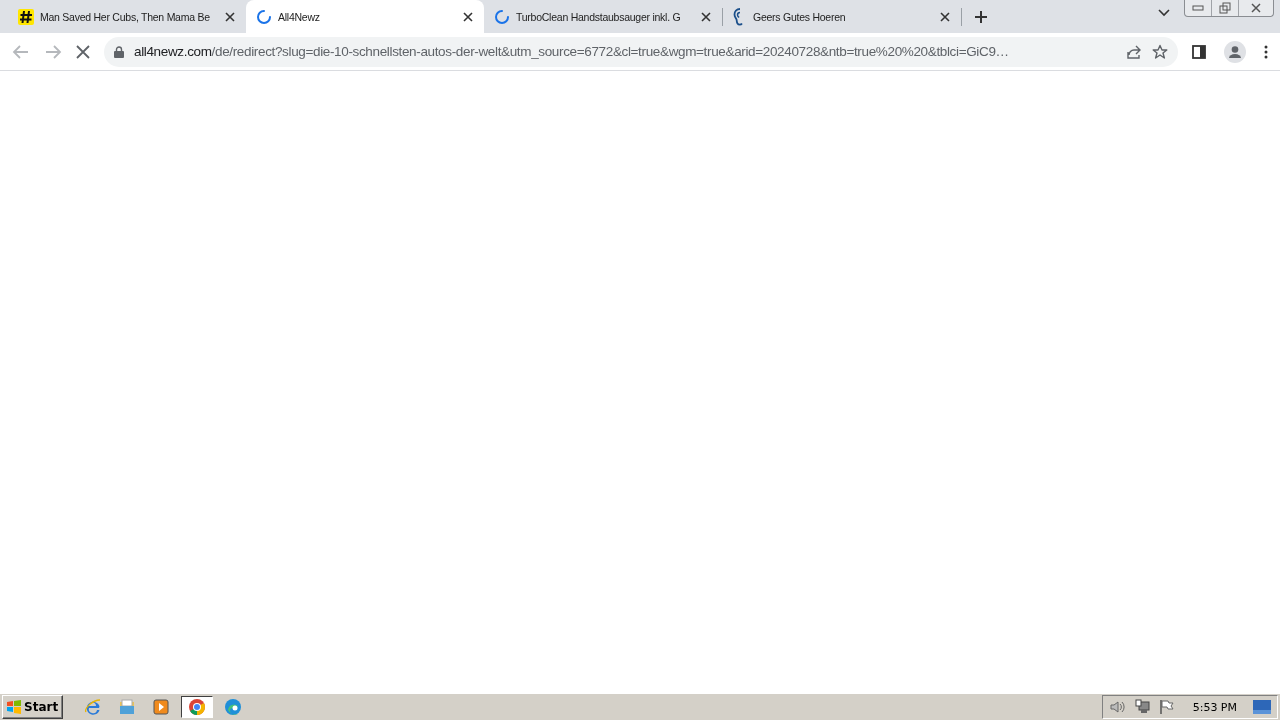  What do you see at coordinates (161, 707) in the screenshot?
I see `media-player-icon` at bounding box center [161, 707].